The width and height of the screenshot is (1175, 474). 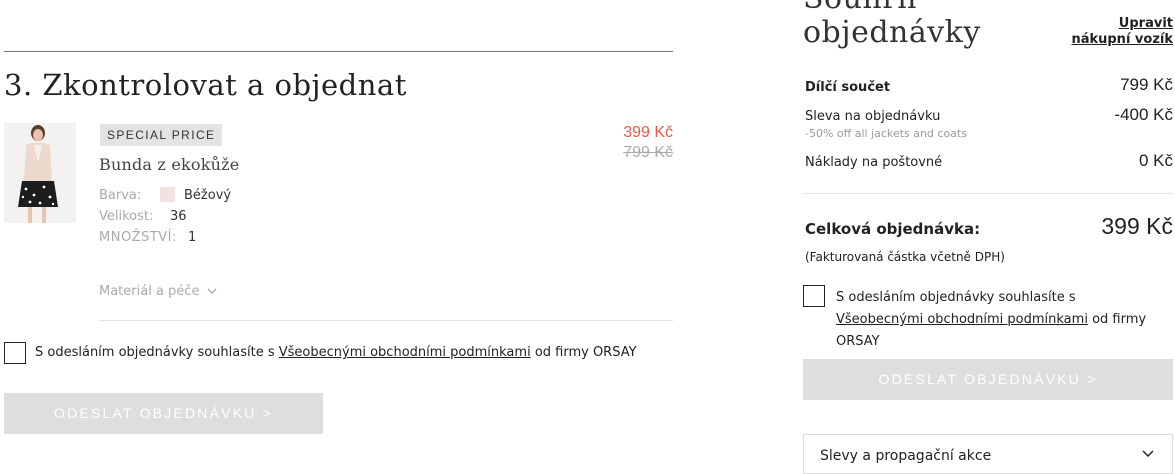 What do you see at coordinates (338, 51) in the screenshot?
I see `section-divider` at bounding box center [338, 51].